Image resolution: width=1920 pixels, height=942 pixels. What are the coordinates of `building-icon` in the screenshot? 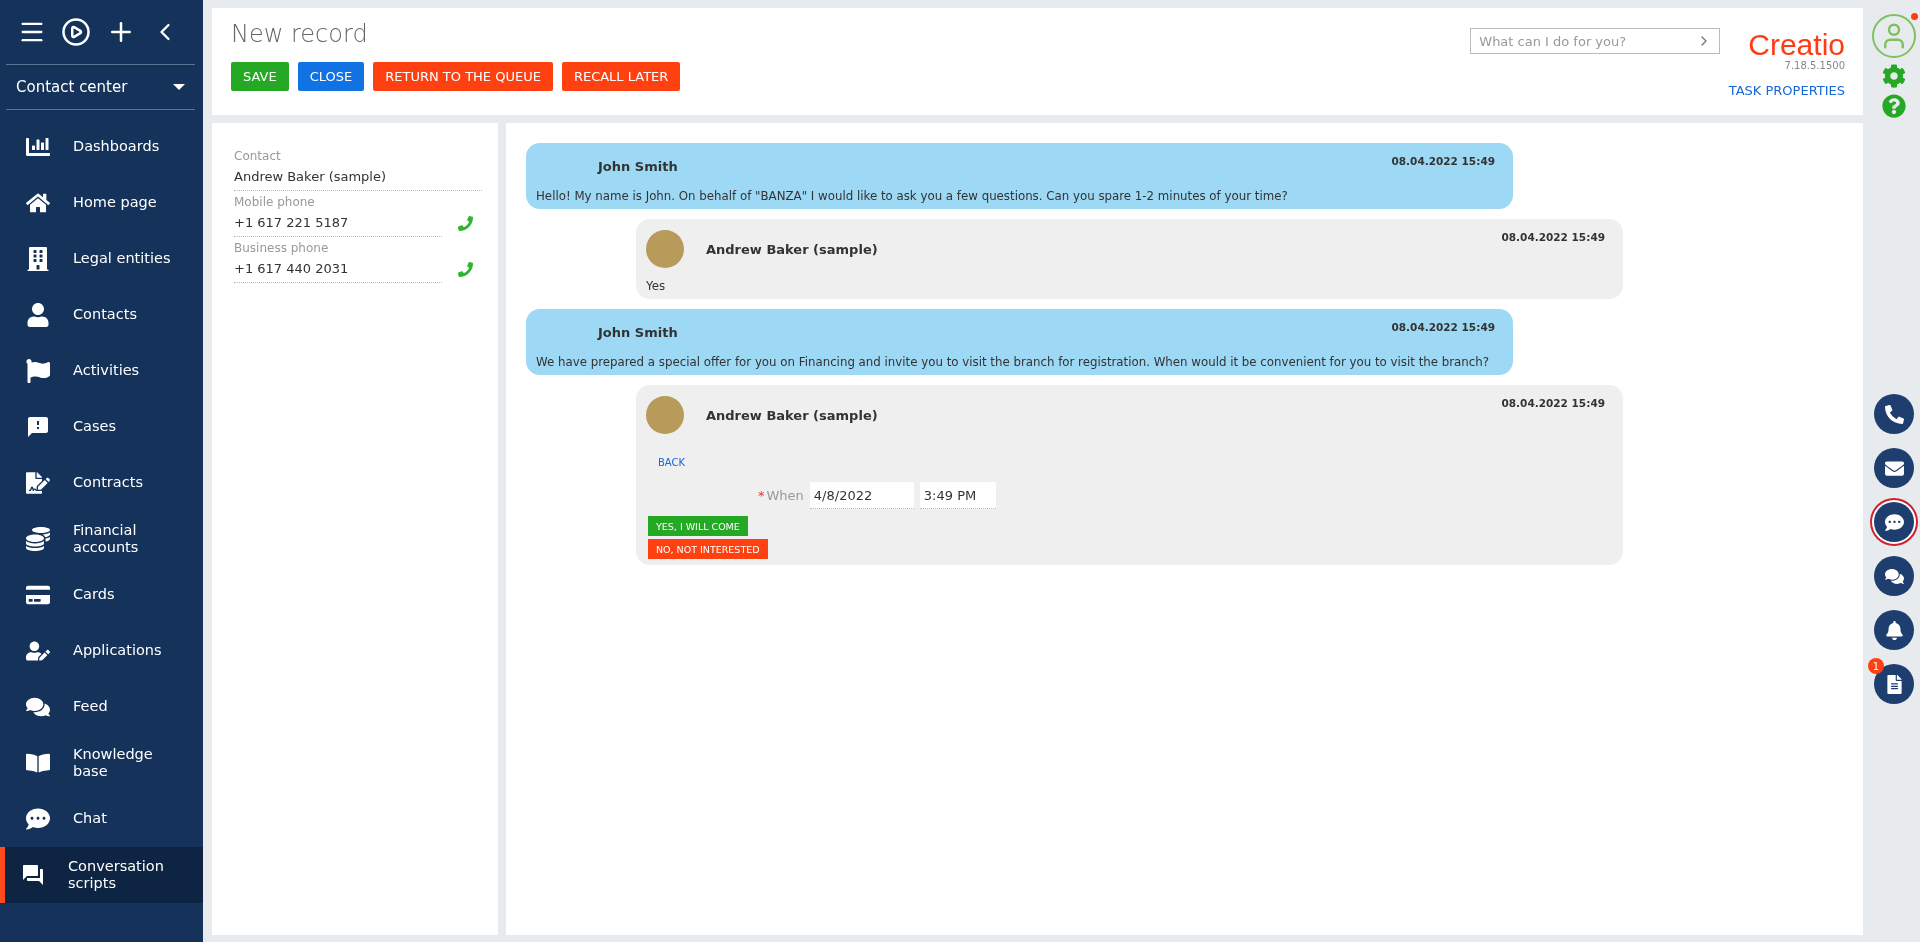 It's located at (38, 259).